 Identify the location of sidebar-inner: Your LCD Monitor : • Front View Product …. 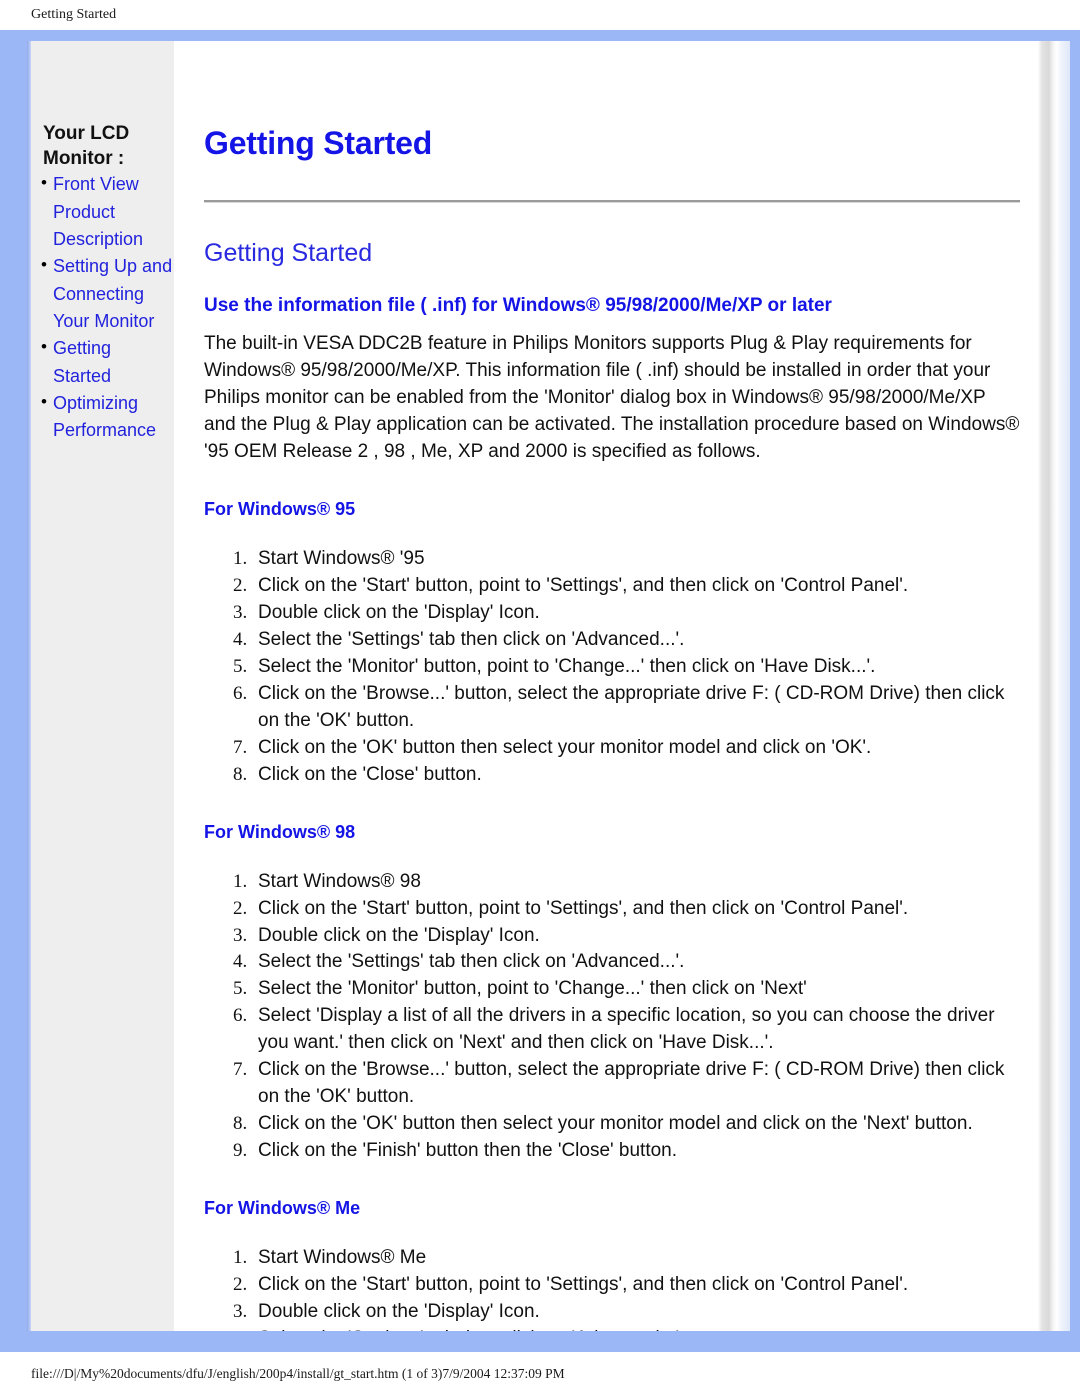
(102, 283).